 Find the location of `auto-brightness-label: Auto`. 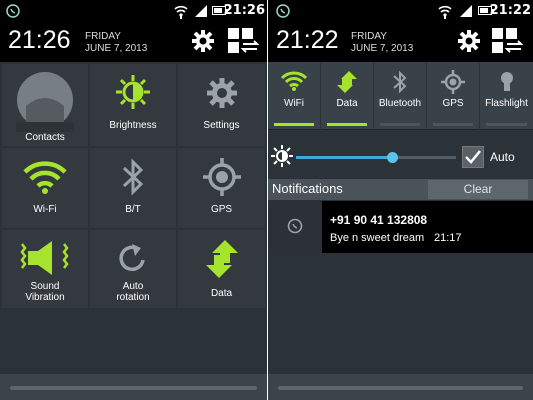

auto-brightness-label: Auto is located at coordinates (502, 157).